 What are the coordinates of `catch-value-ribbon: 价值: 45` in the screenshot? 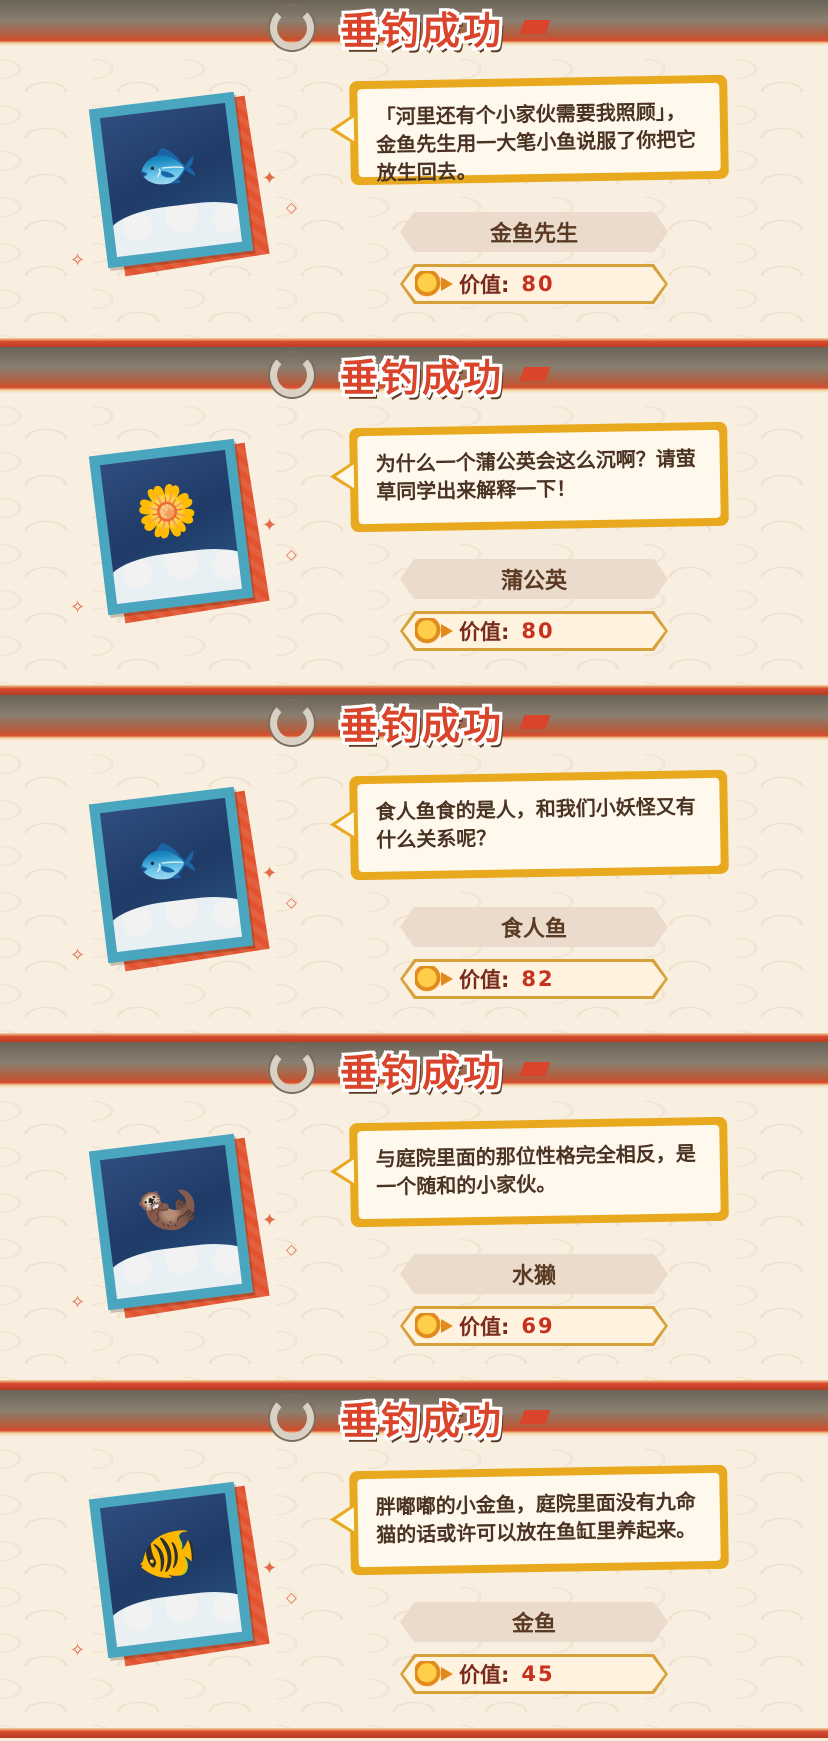 It's located at (534, 1674).